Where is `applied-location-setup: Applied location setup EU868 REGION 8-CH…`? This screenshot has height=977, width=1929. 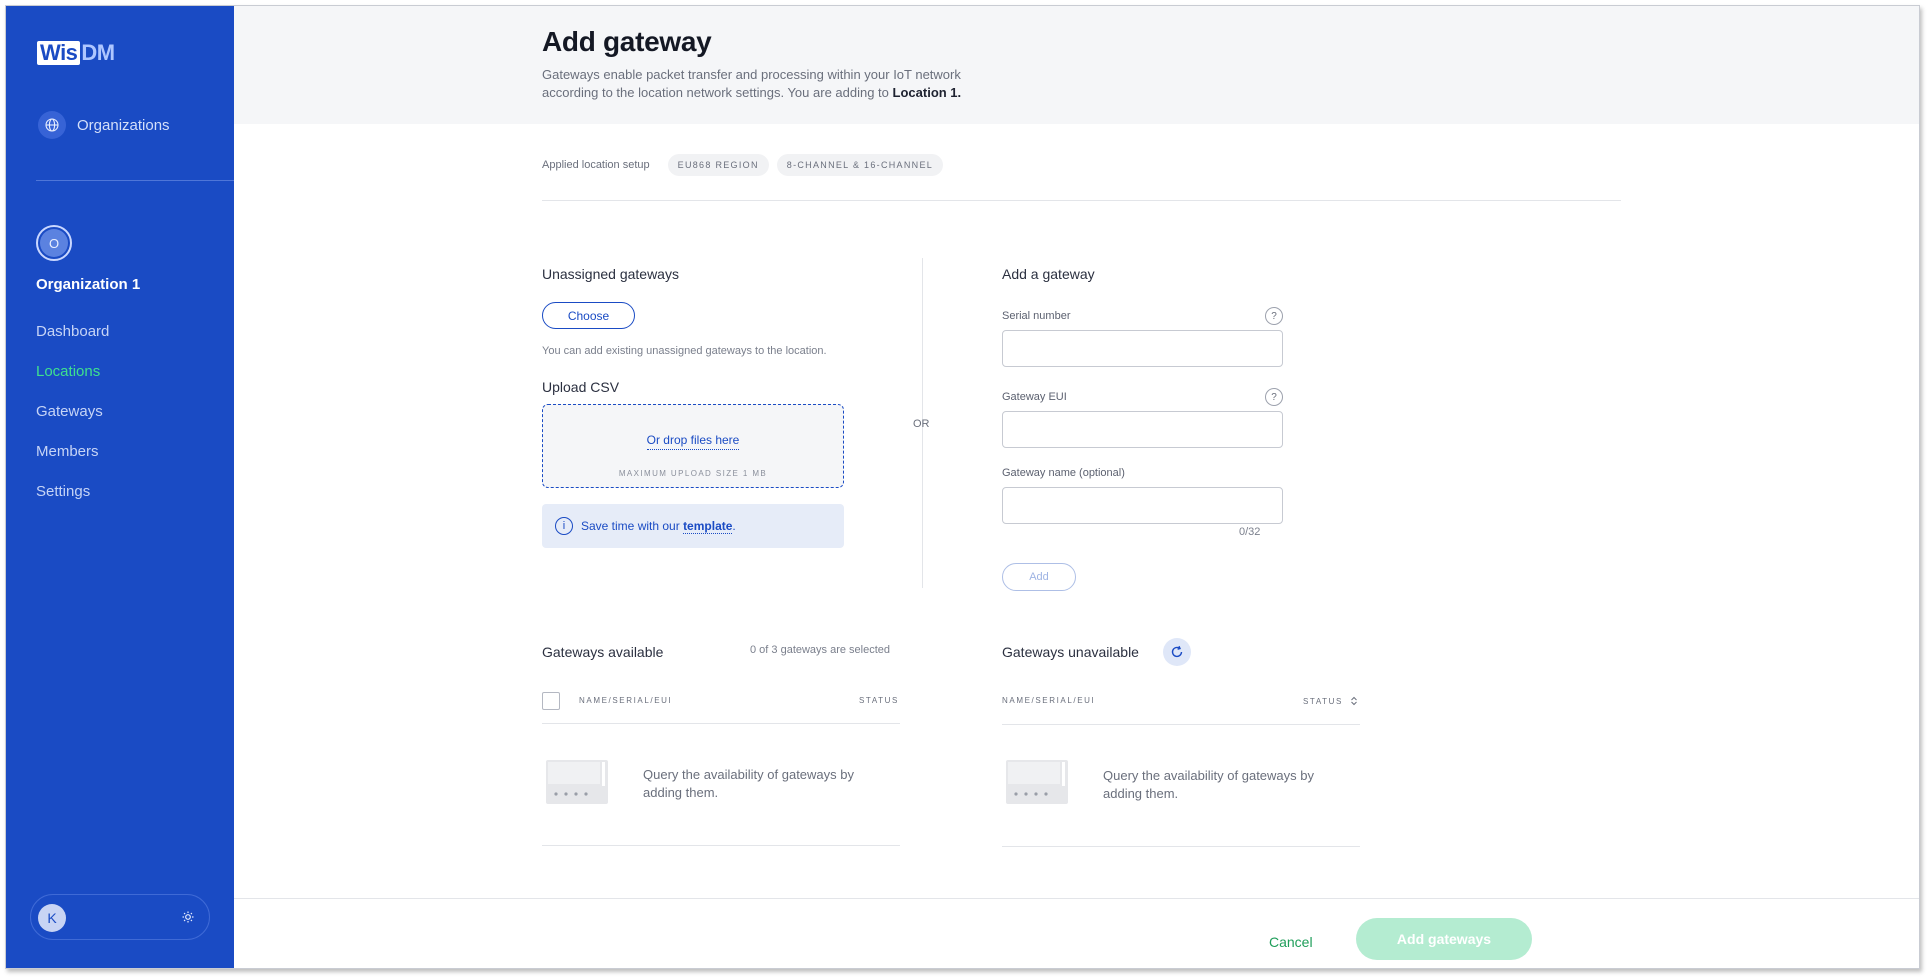 applied-location-setup: Applied location setup EU868 REGION 8-CH… is located at coordinates (746, 165).